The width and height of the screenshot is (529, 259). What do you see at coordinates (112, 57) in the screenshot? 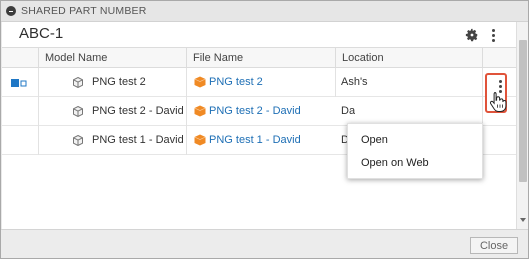
I see `column-header-model-name: Model Name` at bounding box center [112, 57].